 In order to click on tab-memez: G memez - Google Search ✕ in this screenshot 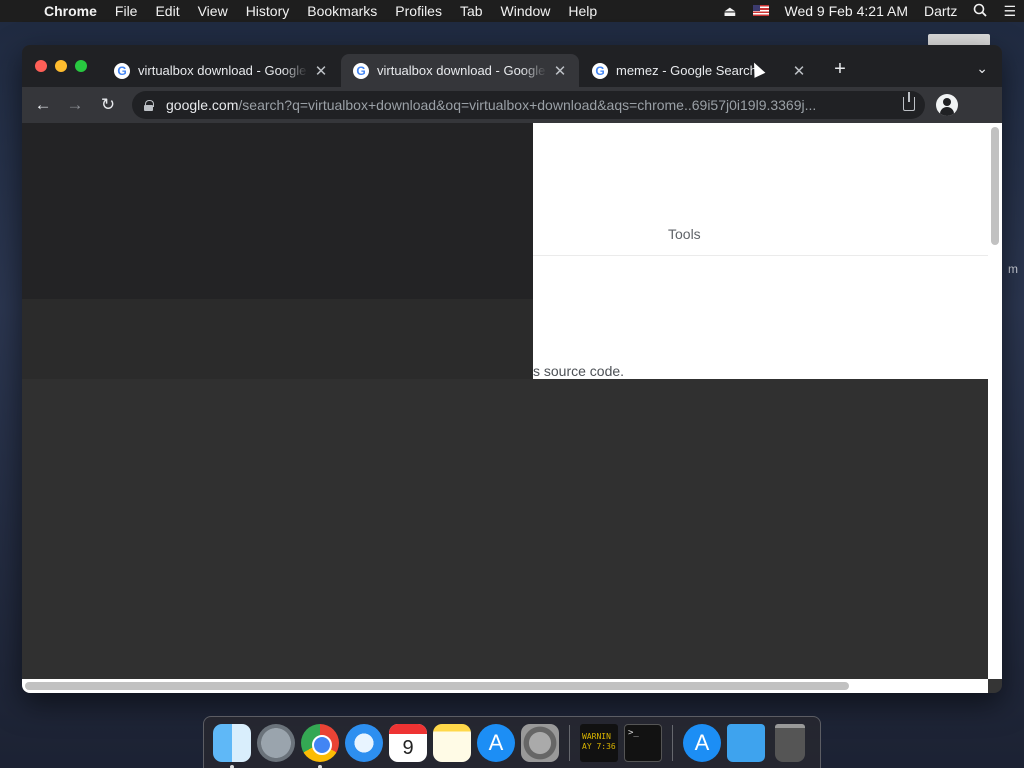, I will do `click(699, 70)`.